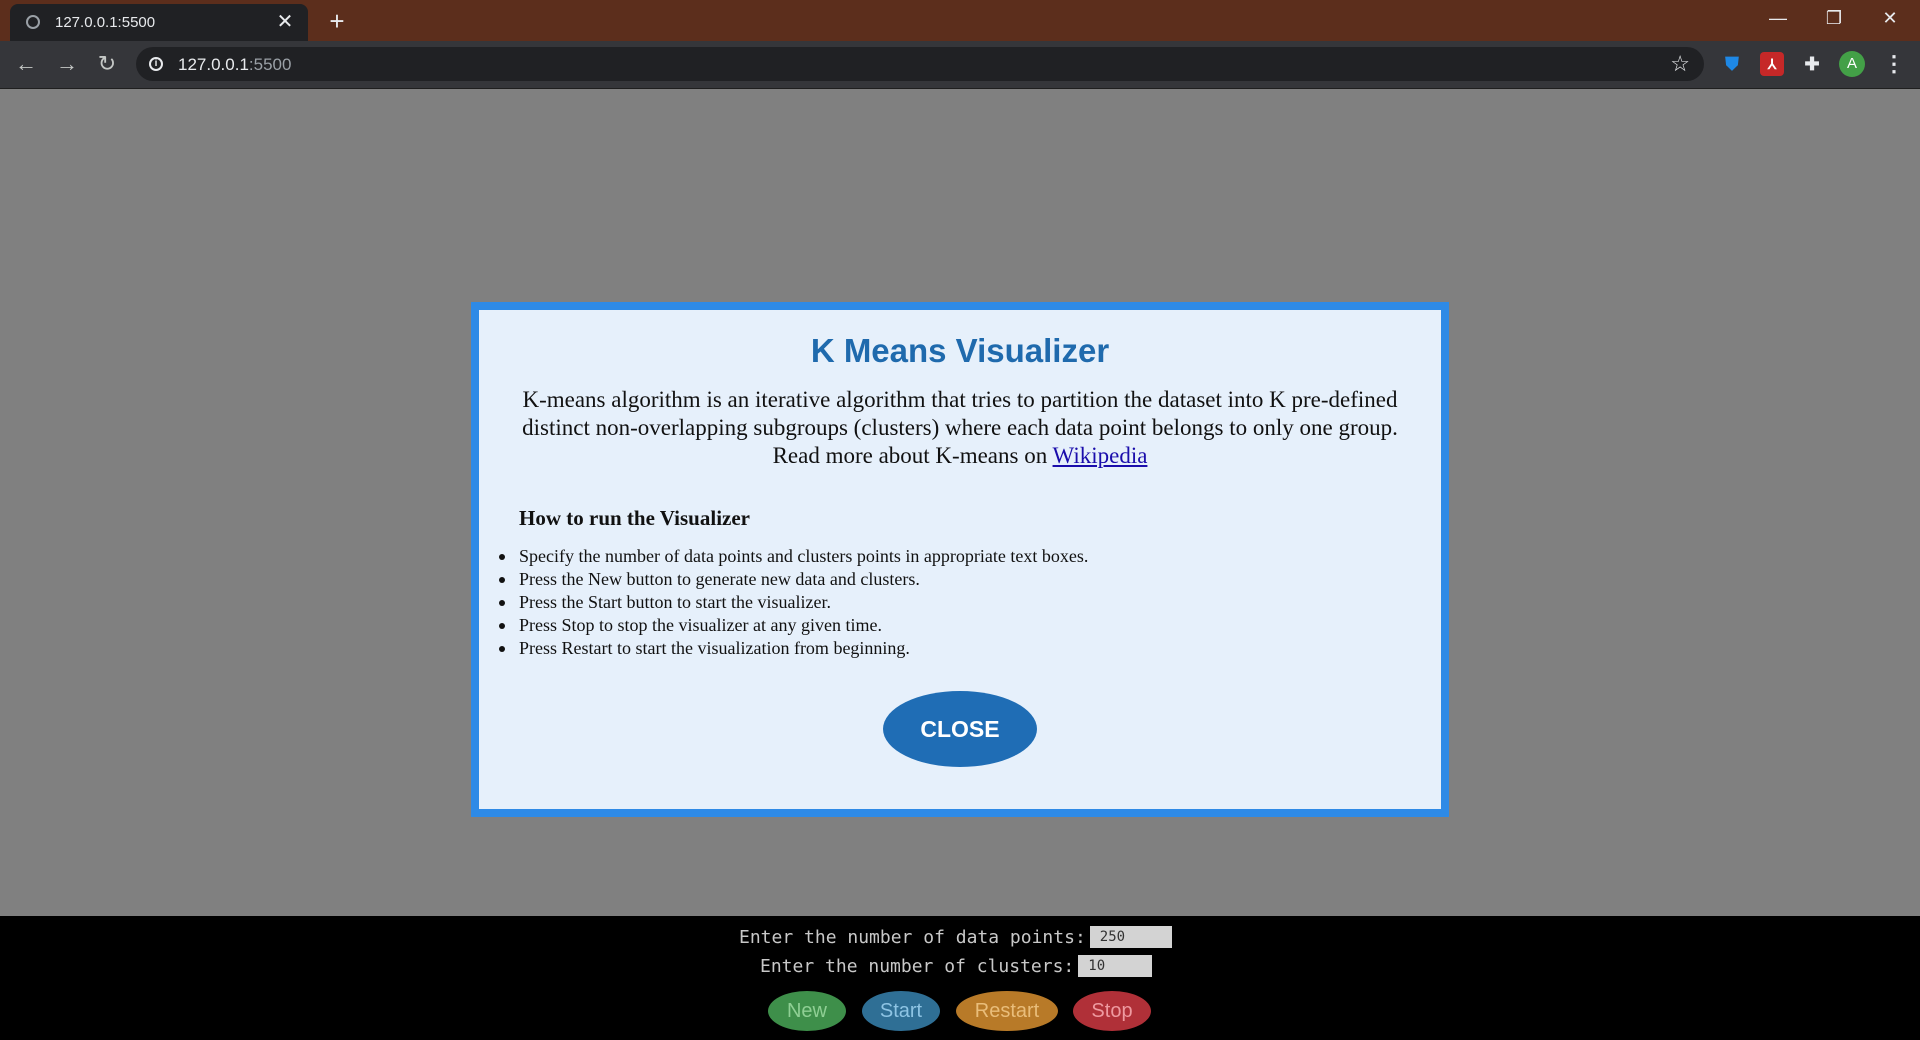 This screenshot has width=1920, height=1040. Describe the element at coordinates (1812, 64) in the screenshot. I see `puzzle-extensions-icon: ✚` at that location.